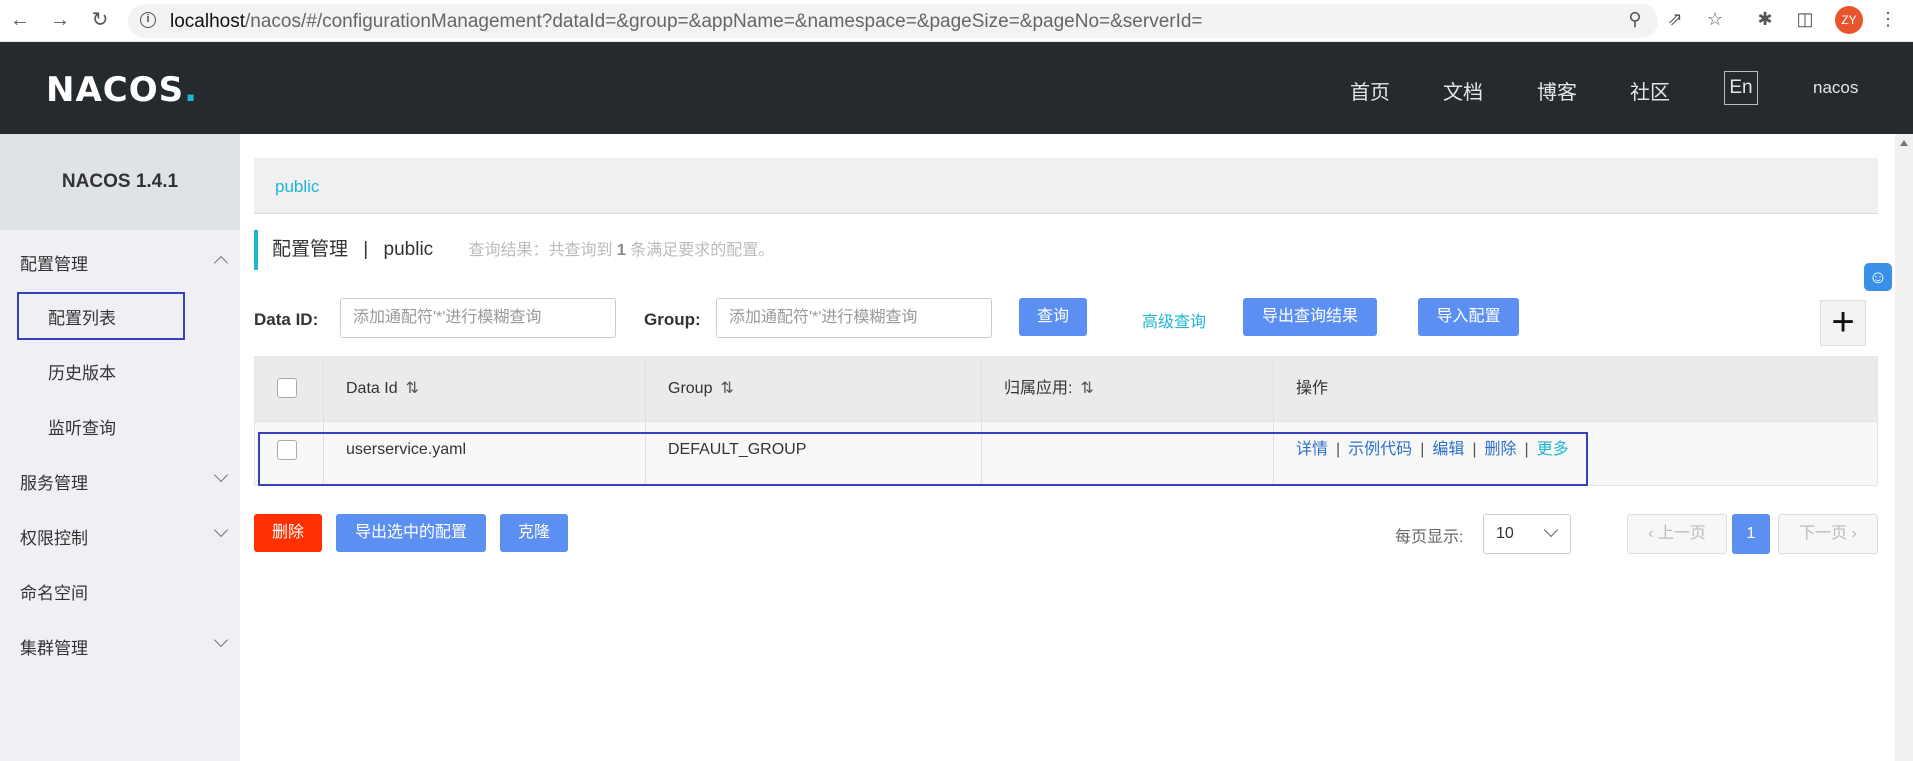 The width and height of the screenshot is (1913, 761). I want to click on advanced-query-link: 高级查询, so click(1174, 320).